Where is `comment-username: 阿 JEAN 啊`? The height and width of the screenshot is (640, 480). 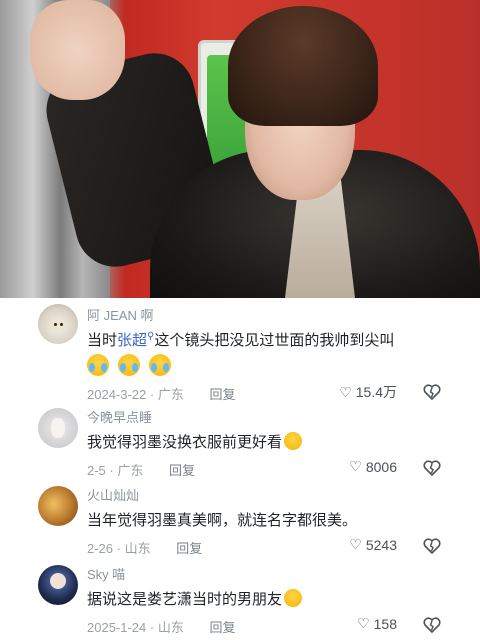 comment-username: 阿 JEAN 啊 is located at coordinates (120, 314).